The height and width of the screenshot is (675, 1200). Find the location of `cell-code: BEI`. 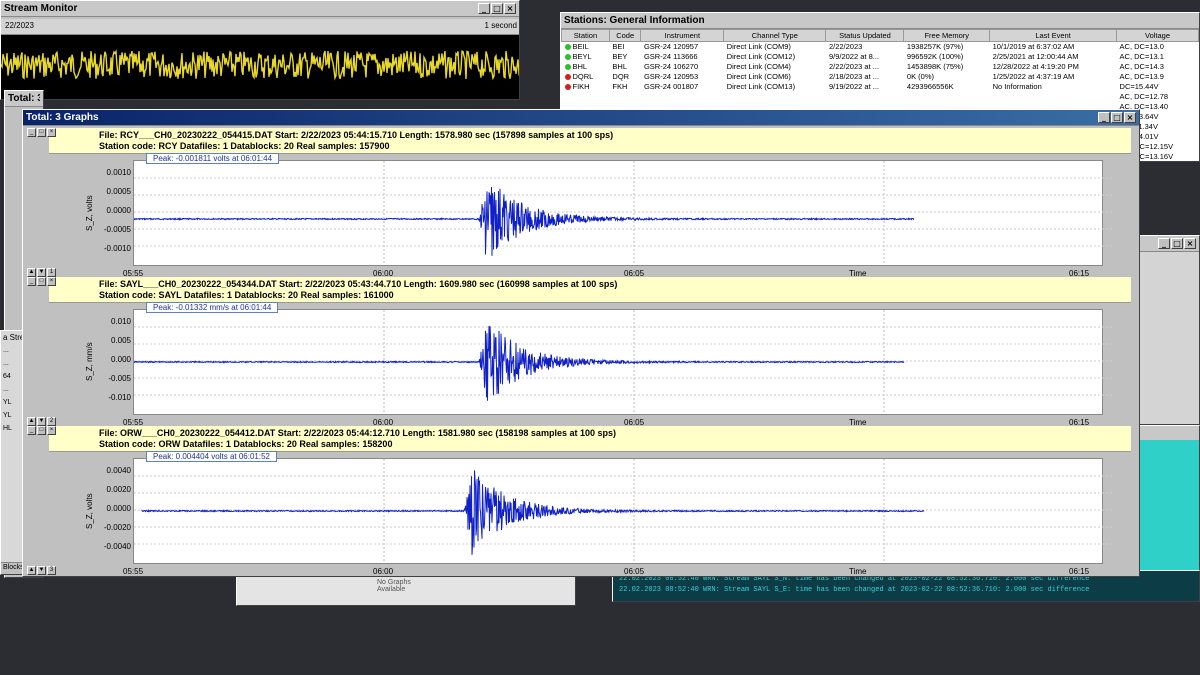

cell-code: BEI is located at coordinates (618, 47).